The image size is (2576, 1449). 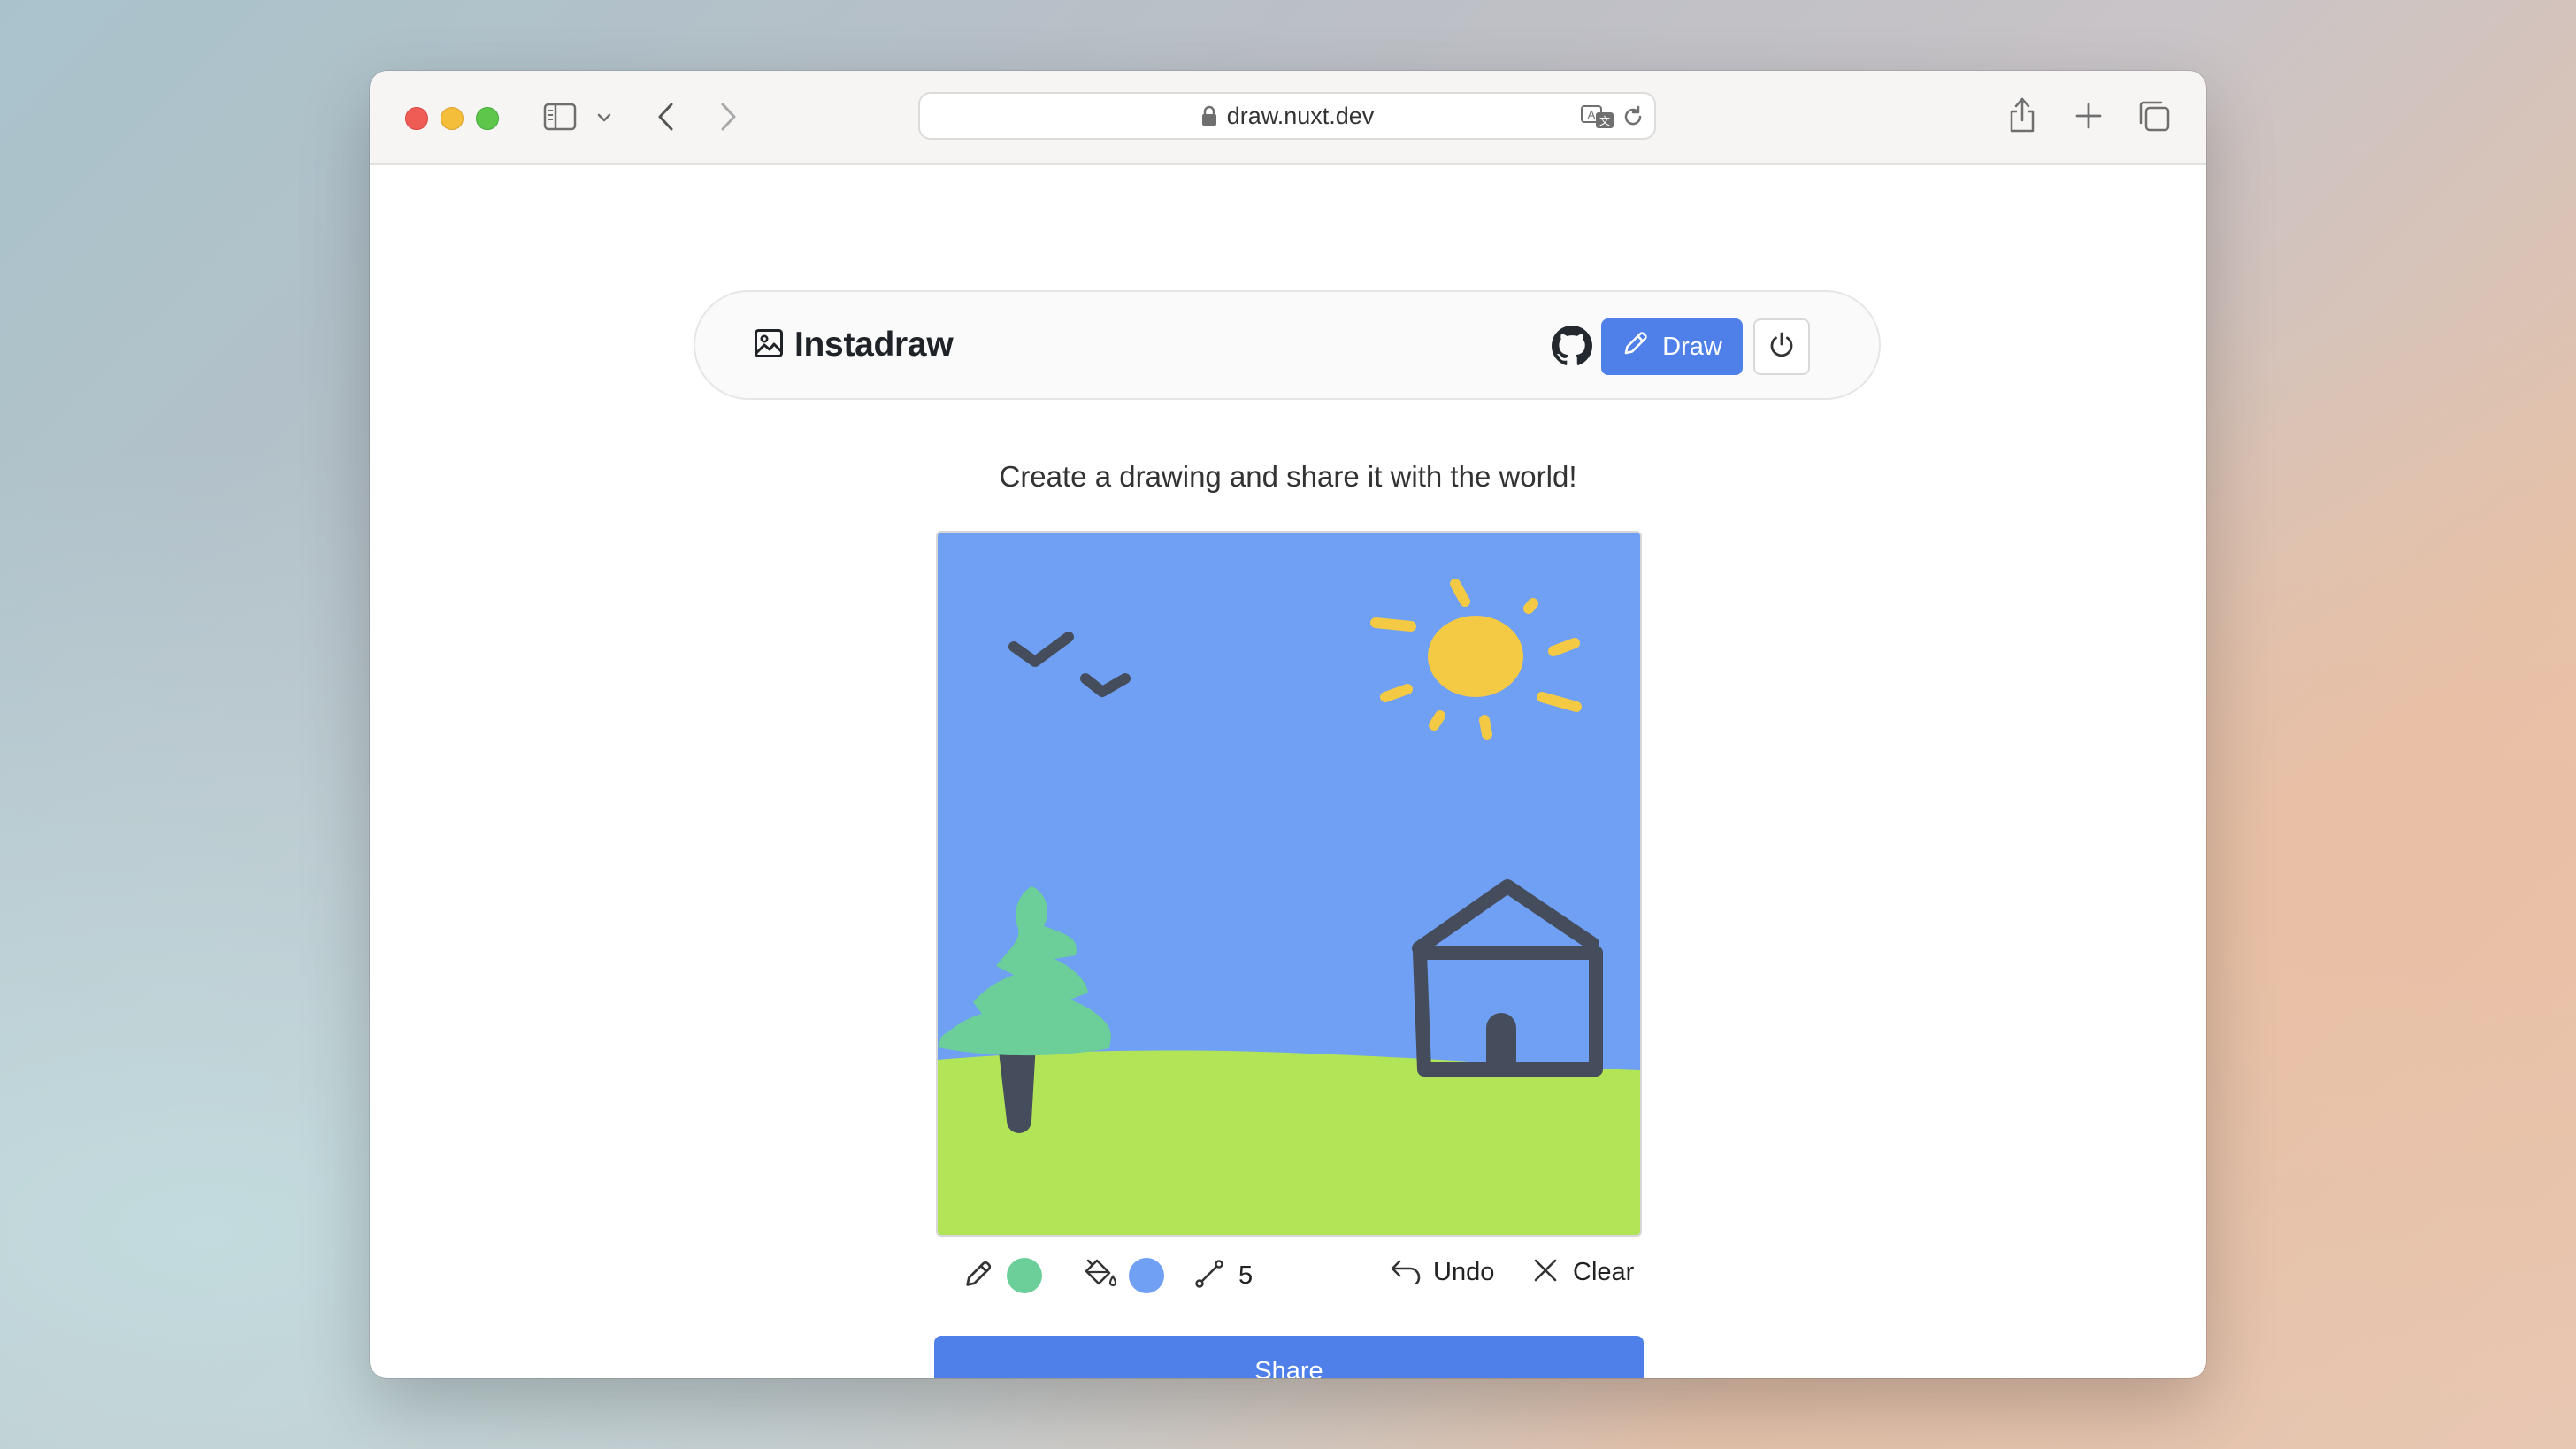 I want to click on image-icon, so click(x=769, y=345).